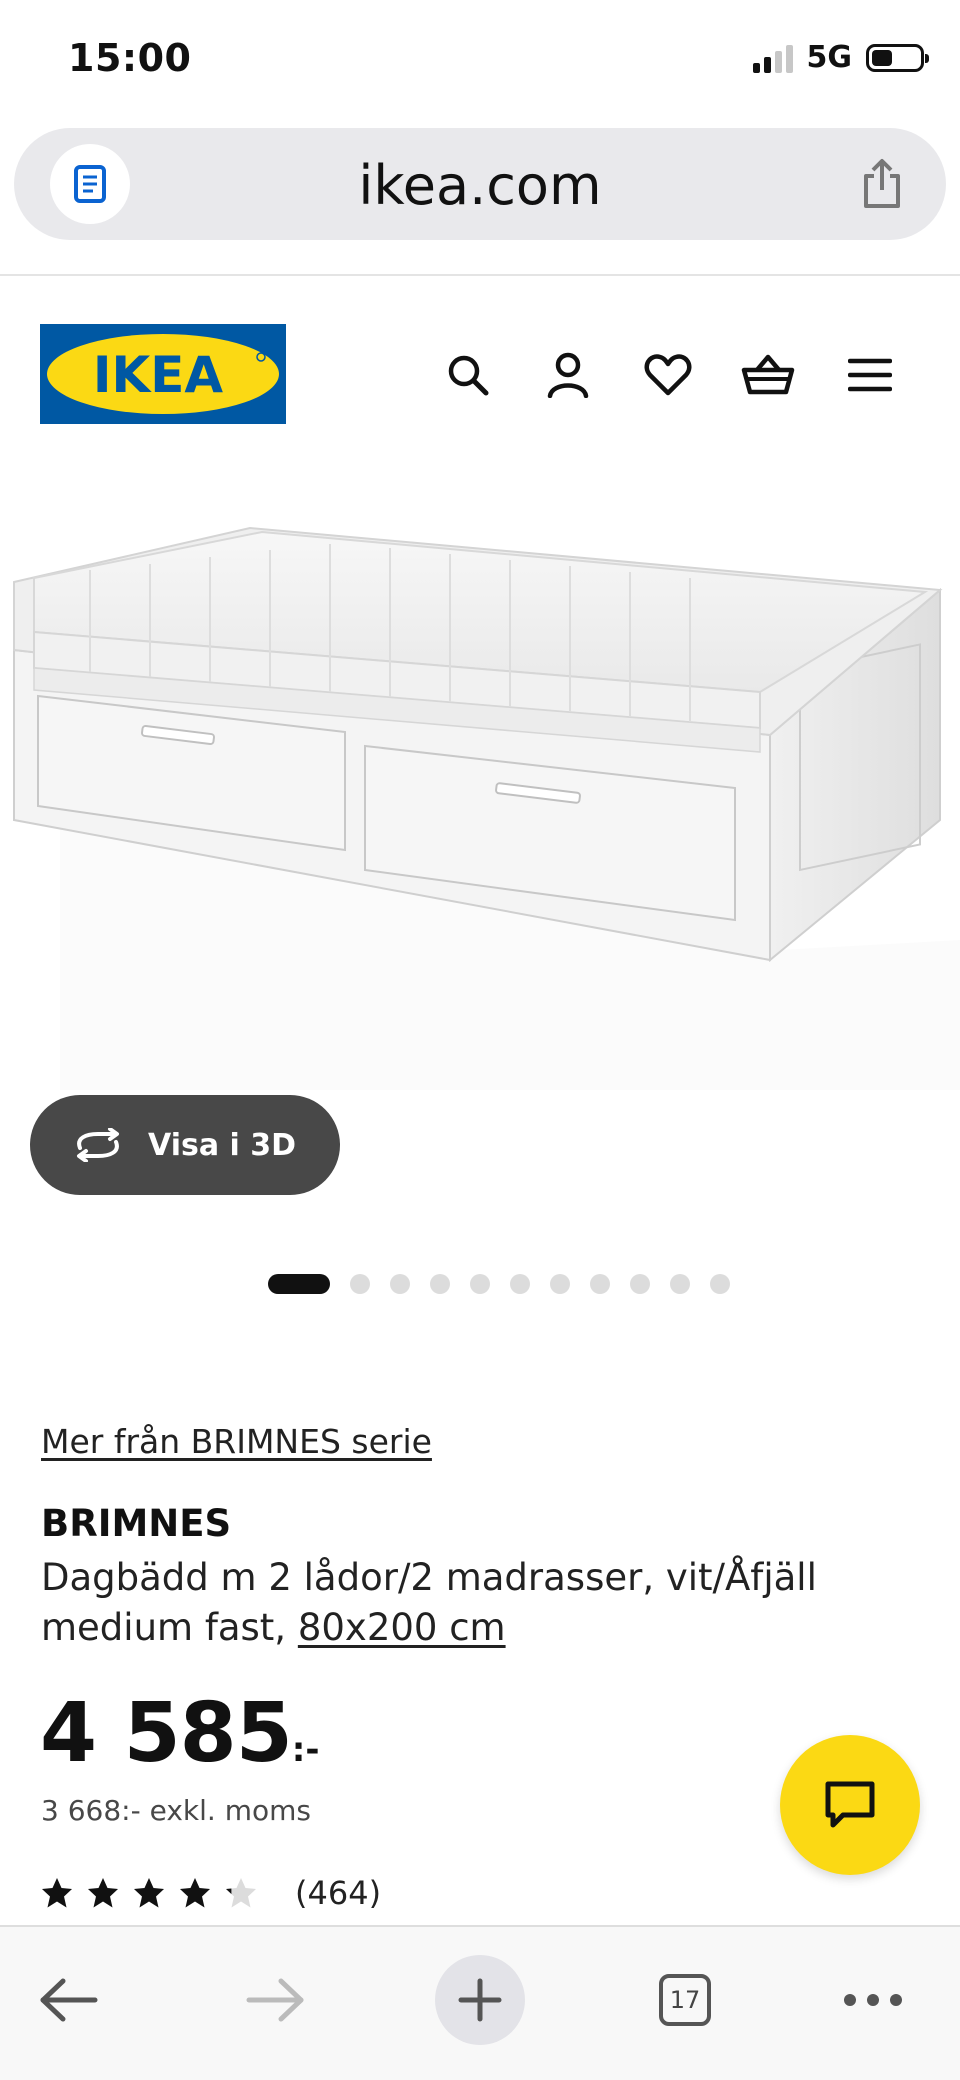 The width and height of the screenshot is (960, 2080). I want to click on battery-icon, so click(897, 57).